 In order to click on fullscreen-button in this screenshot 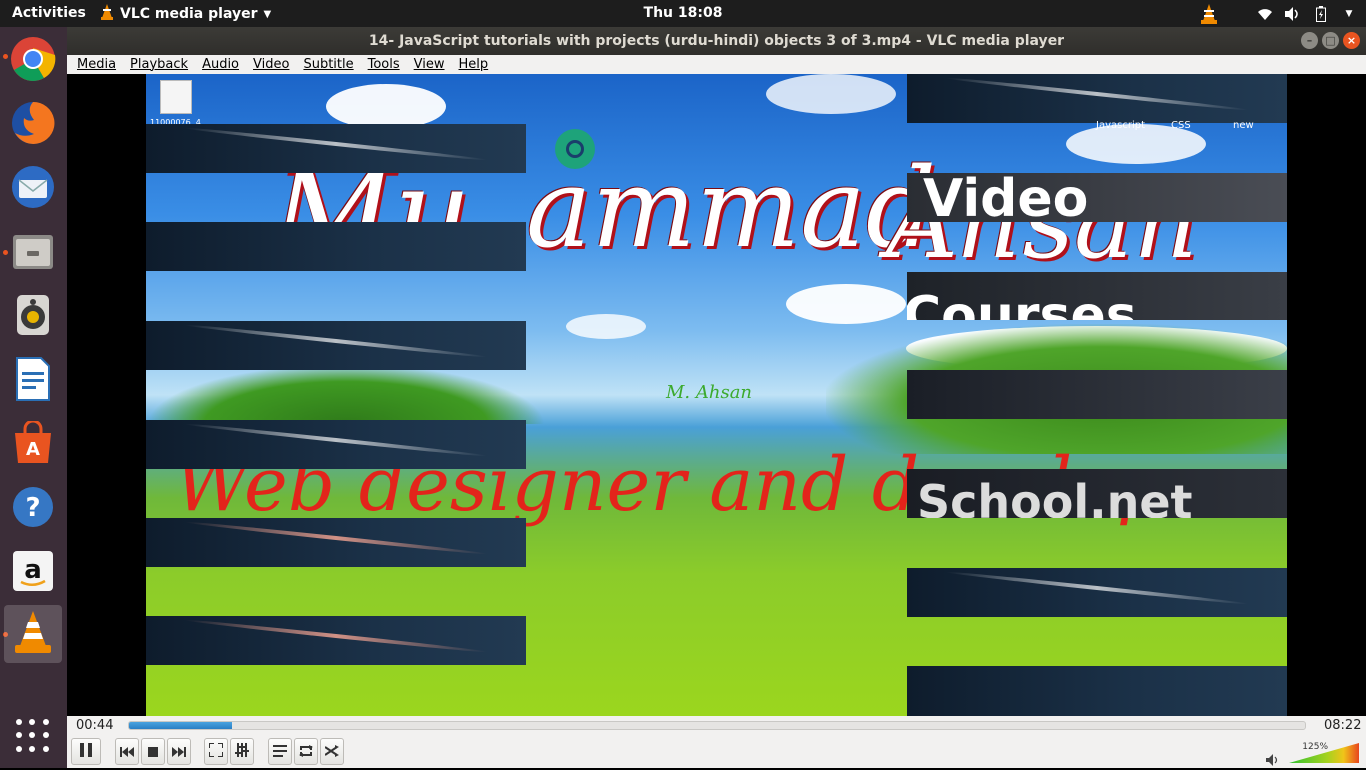, I will do `click(216, 751)`.